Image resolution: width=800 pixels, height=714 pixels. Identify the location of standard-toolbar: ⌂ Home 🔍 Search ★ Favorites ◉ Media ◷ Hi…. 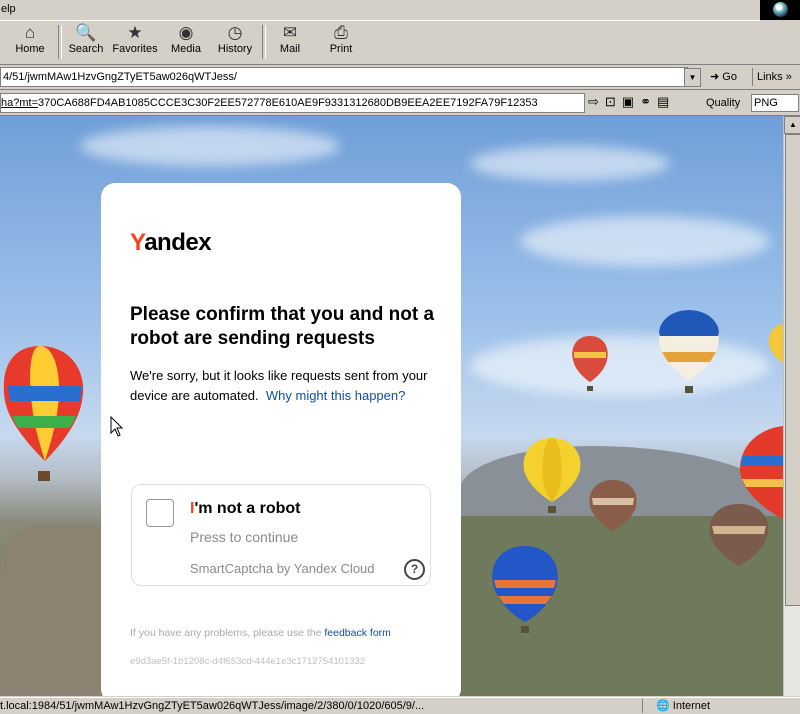
(400, 43).